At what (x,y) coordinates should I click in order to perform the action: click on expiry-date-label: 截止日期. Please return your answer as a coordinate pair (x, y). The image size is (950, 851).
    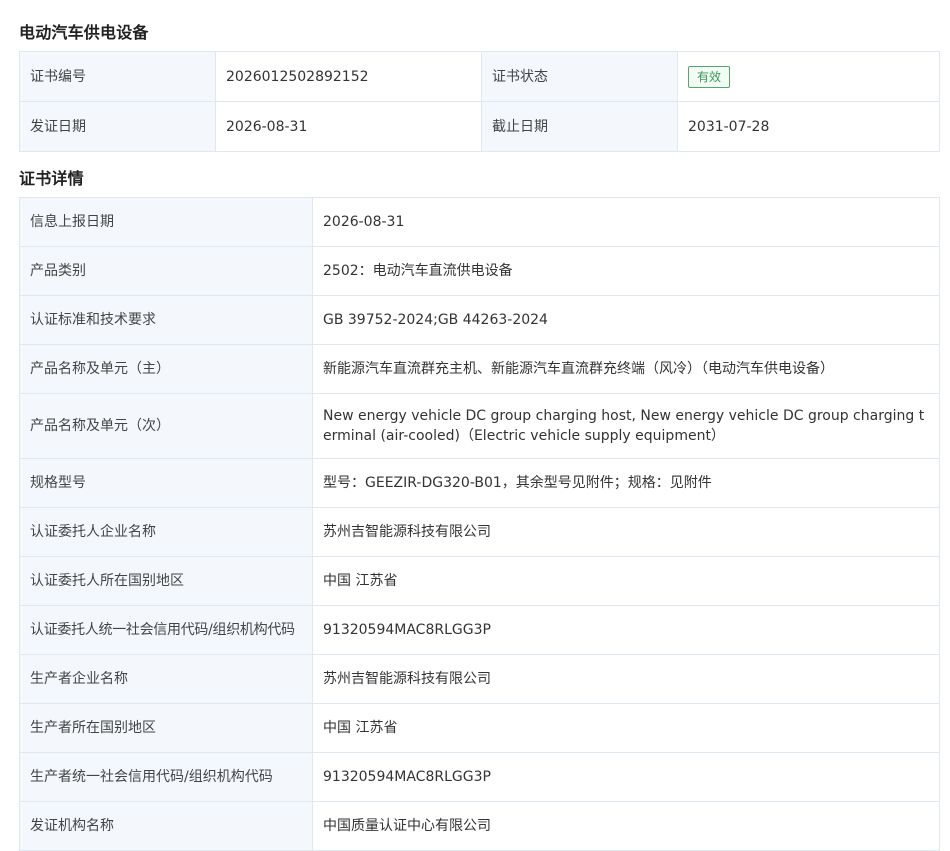
    Looking at the image, I should click on (579, 126).